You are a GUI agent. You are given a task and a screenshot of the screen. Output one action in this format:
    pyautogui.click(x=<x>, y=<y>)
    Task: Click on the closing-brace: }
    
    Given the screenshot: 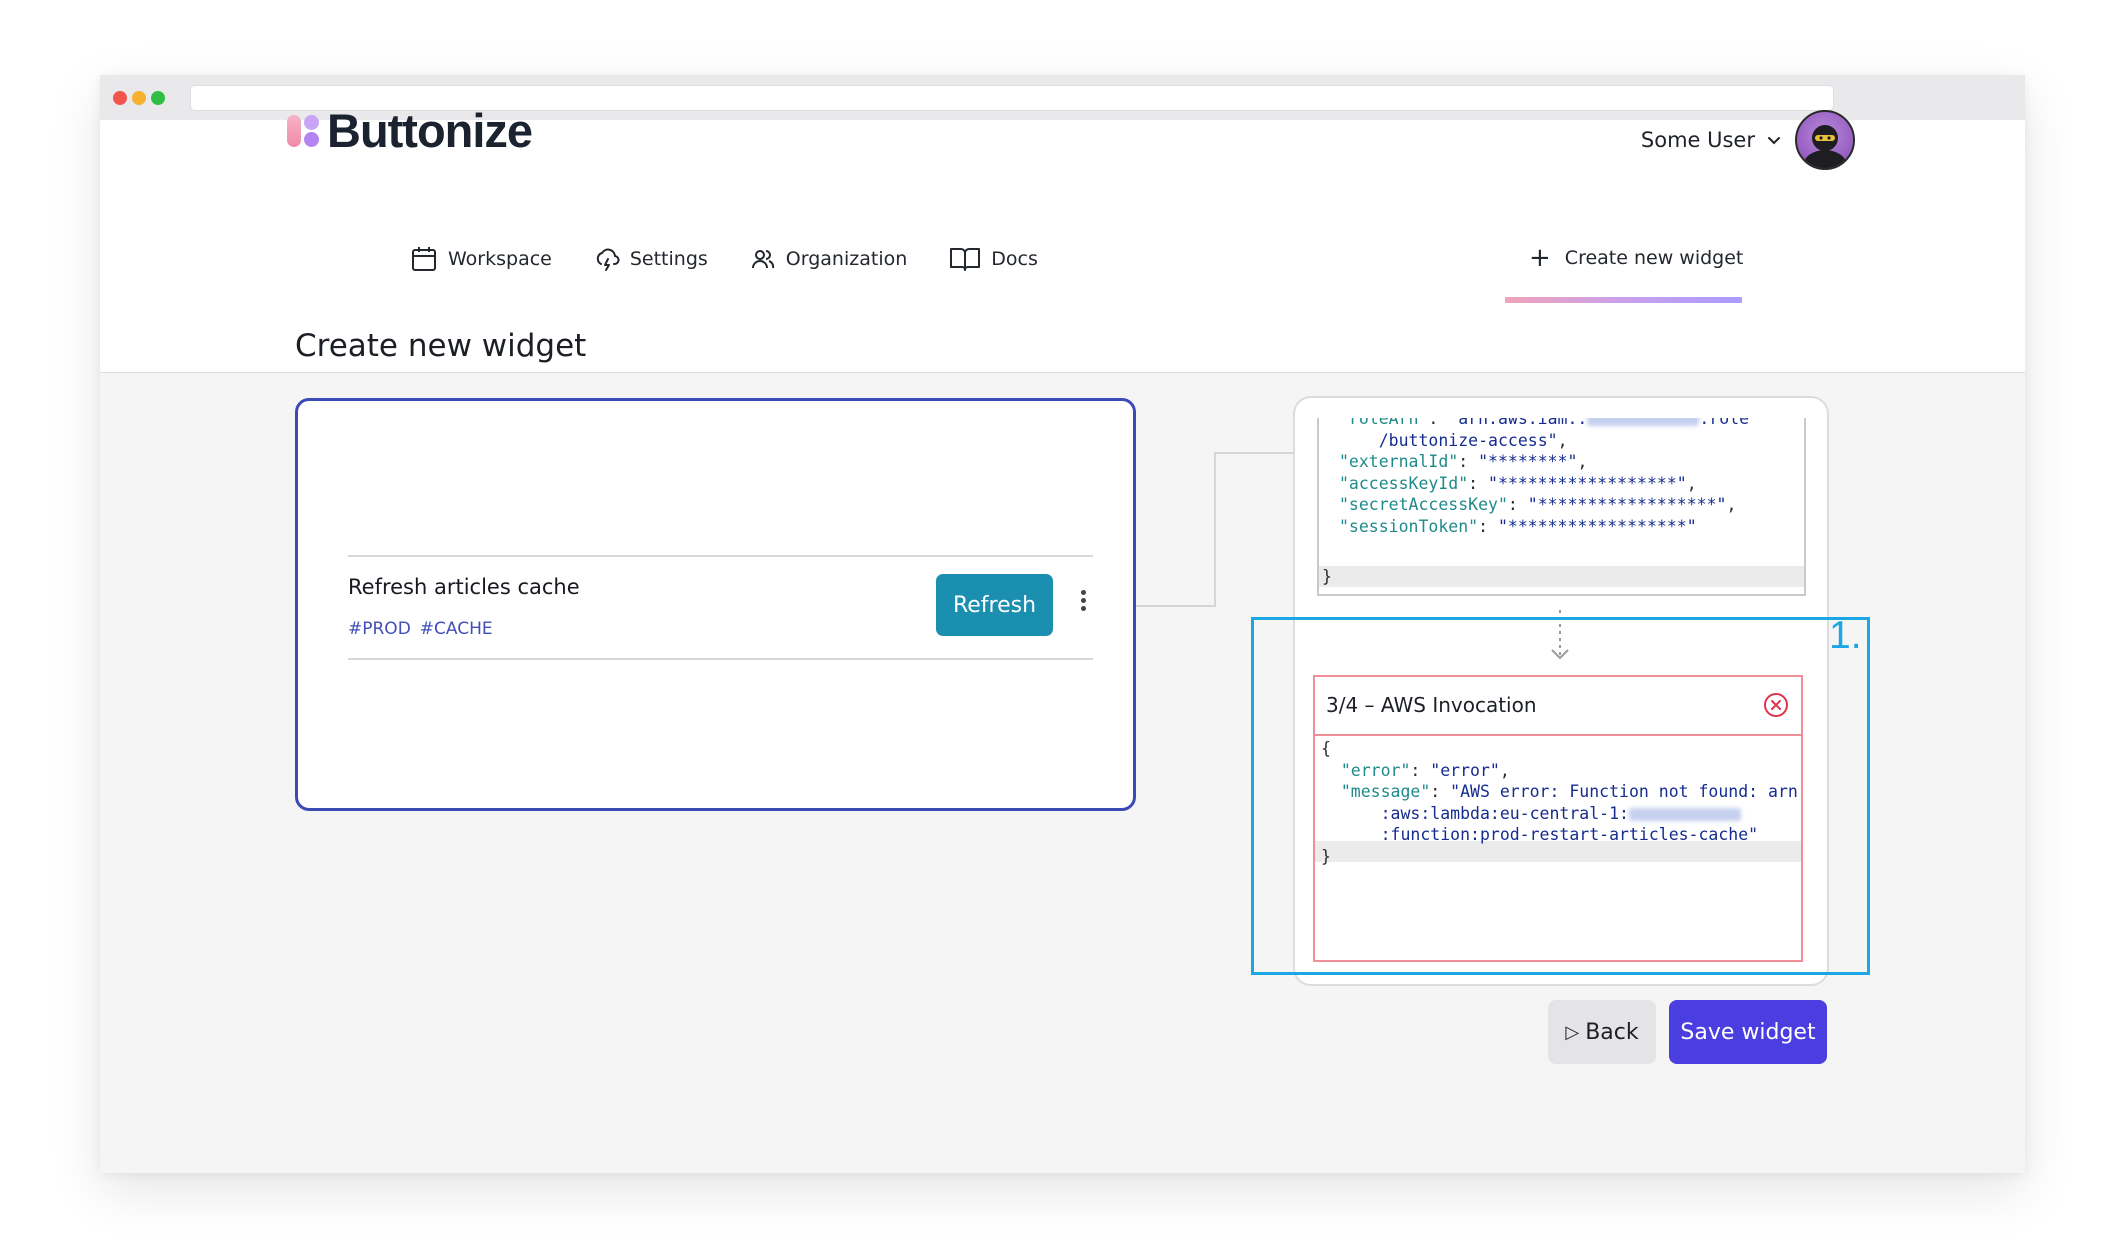 What is the action you would take?
    pyautogui.click(x=1327, y=576)
    